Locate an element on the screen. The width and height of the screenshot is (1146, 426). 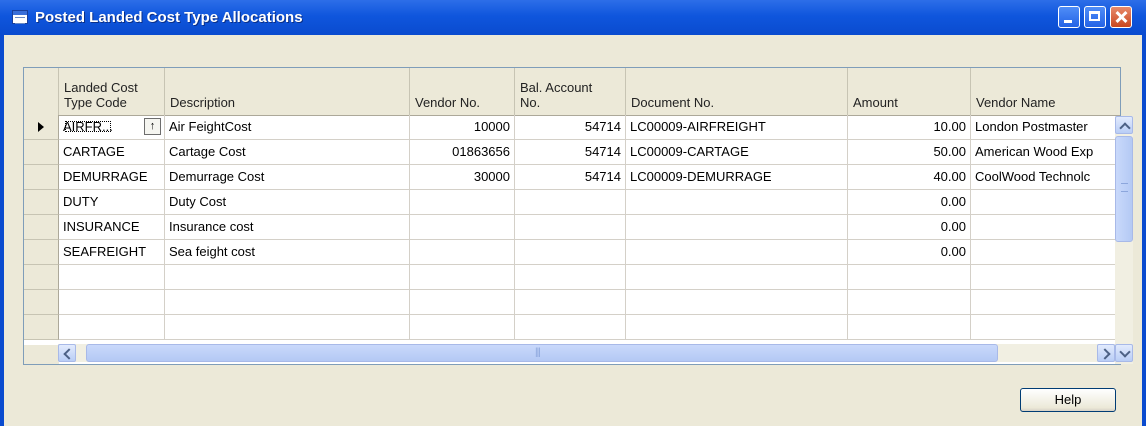
cell-landed-cost-type-code: DEMURRAGE is located at coordinates (112, 177).